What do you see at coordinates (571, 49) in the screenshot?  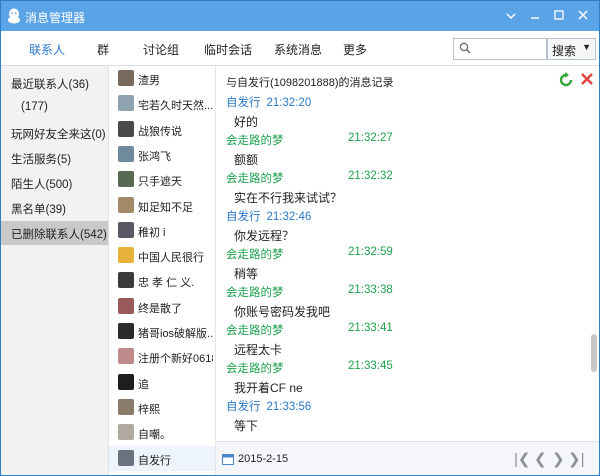 I see `search-button: 搜索 ▼` at bounding box center [571, 49].